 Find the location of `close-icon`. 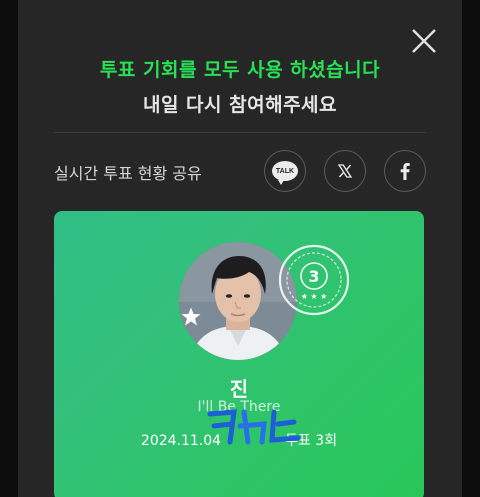

close-icon is located at coordinates (424, 41).